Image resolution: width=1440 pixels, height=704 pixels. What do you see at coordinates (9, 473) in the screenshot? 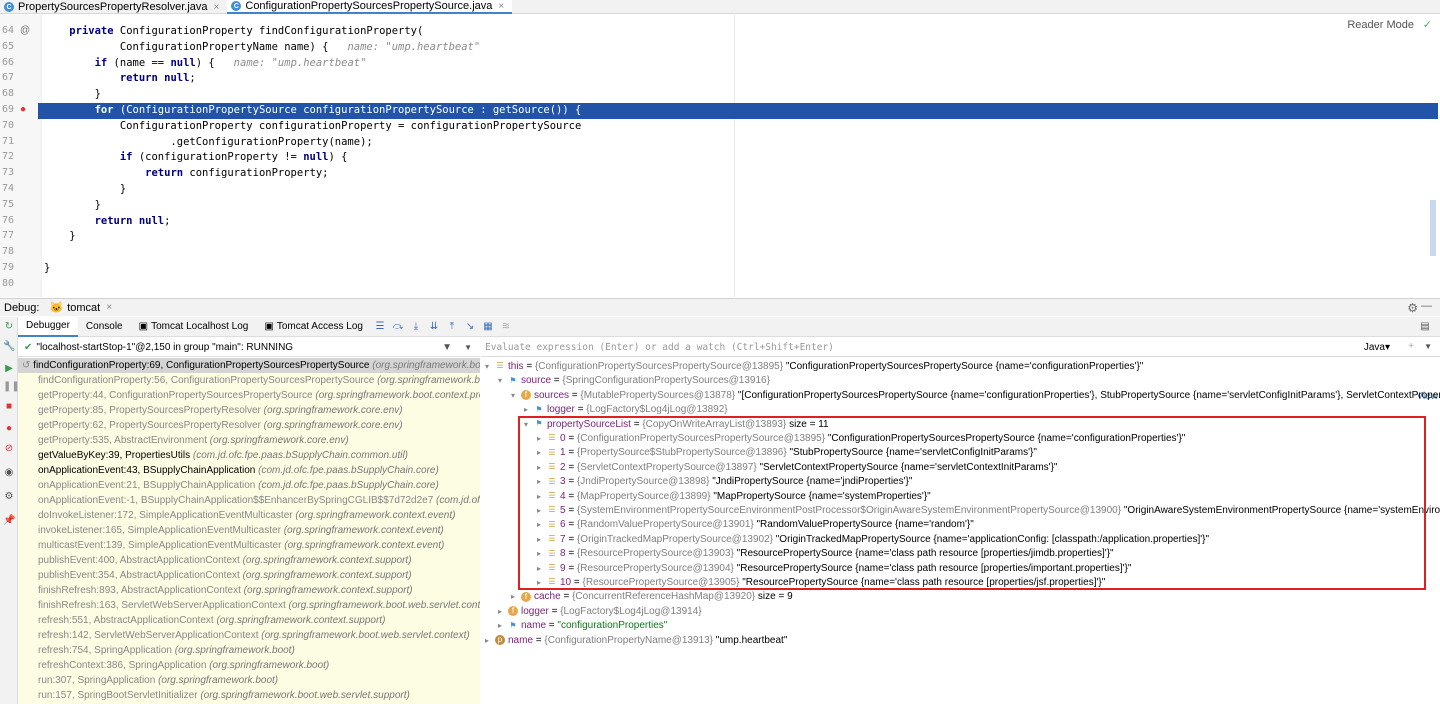
I see `camera-icon: ◉` at bounding box center [9, 473].